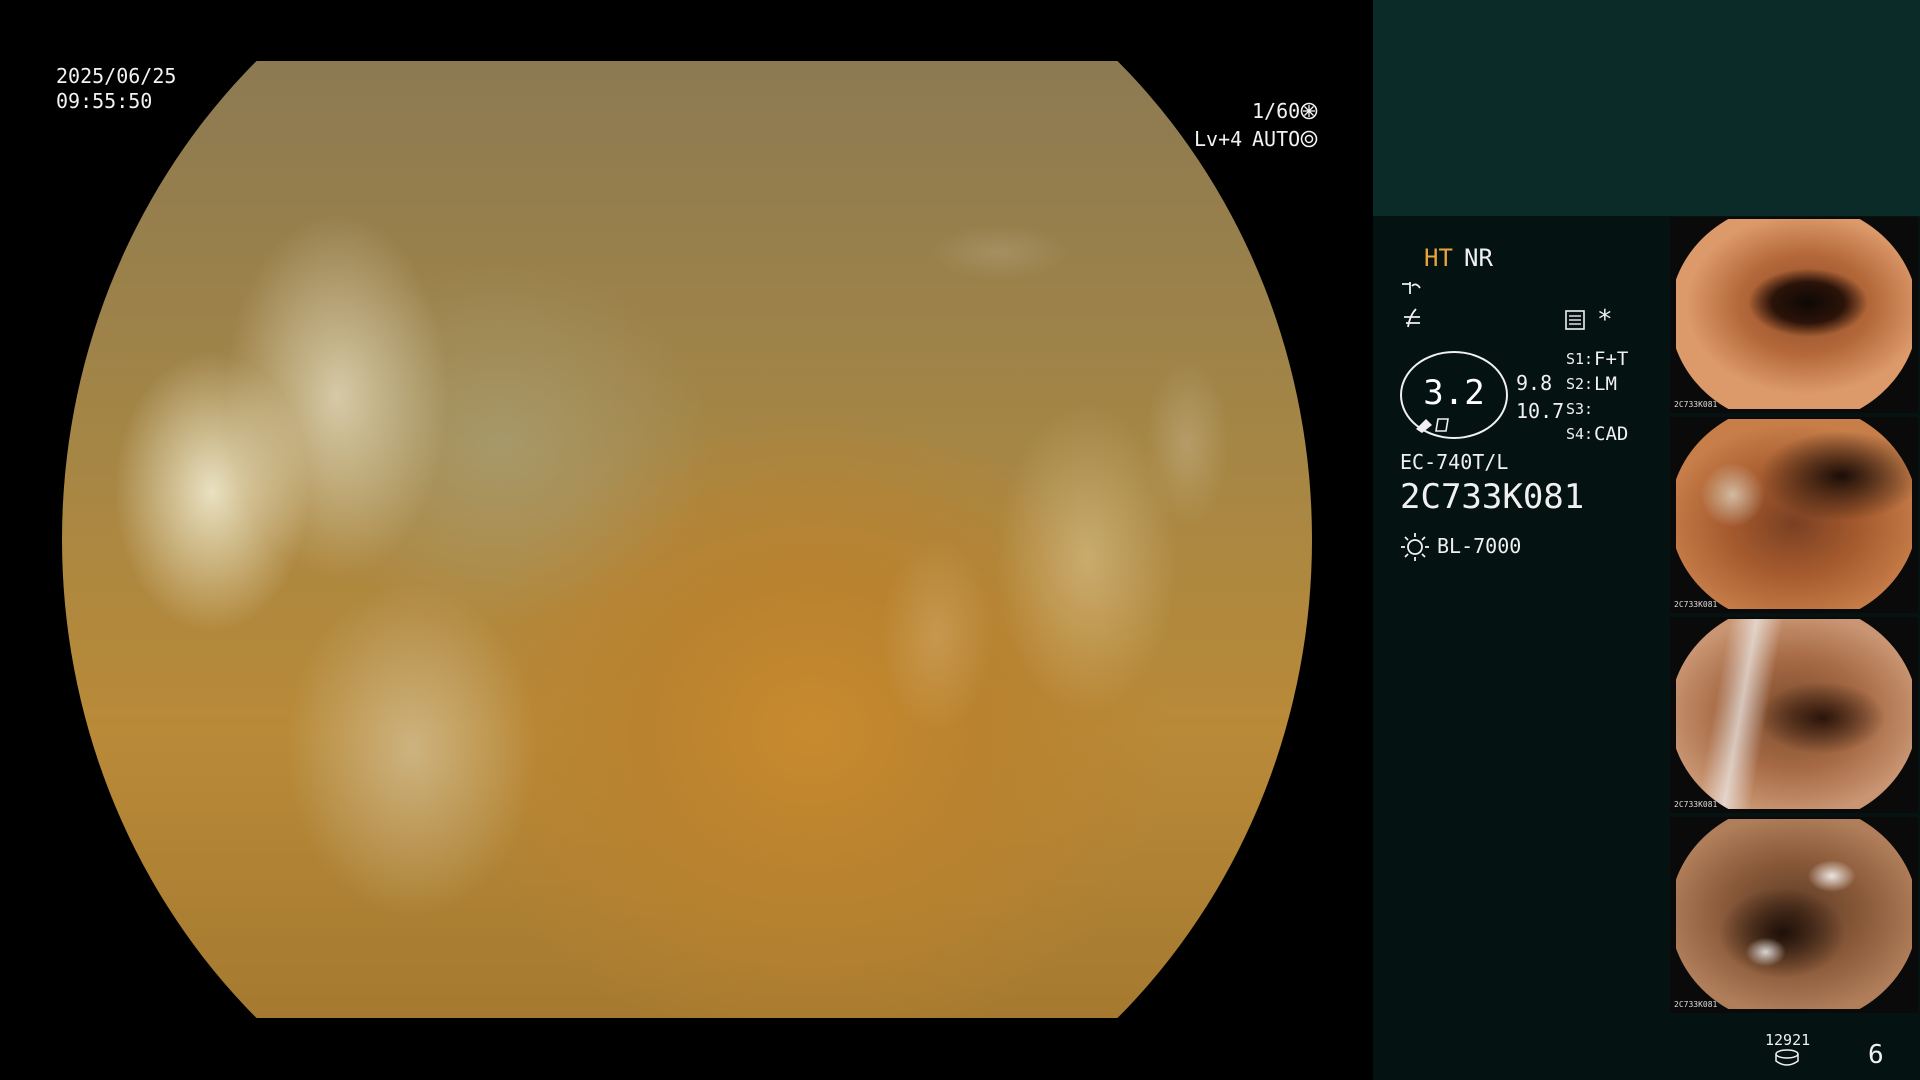  What do you see at coordinates (1787, 1057) in the screenshot?
I see `storage-icon` at bounding box center [1787, 1057].